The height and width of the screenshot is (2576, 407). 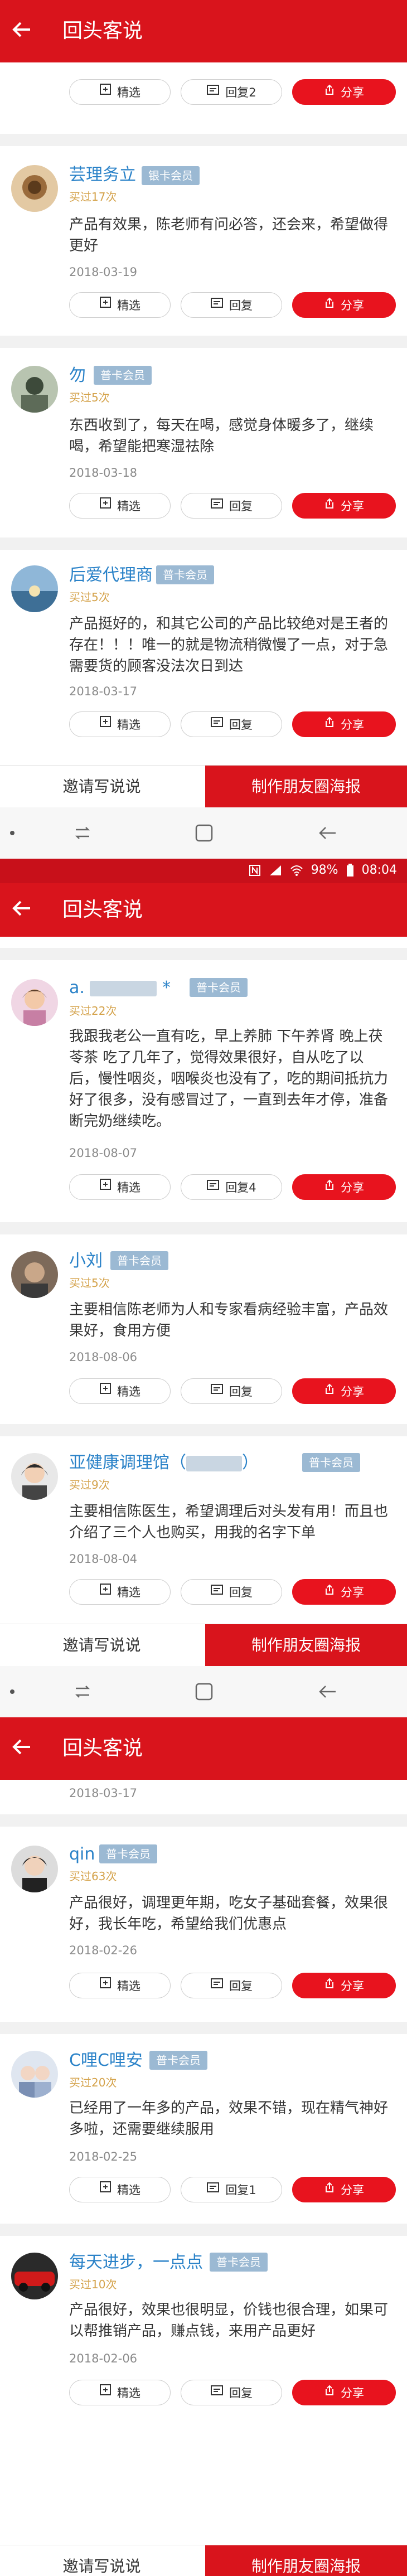 What do you see at coordinates (103, 2156) in the screenshot?
I see `review-date: 2018-02-25` at bounding box center [103, 2156].